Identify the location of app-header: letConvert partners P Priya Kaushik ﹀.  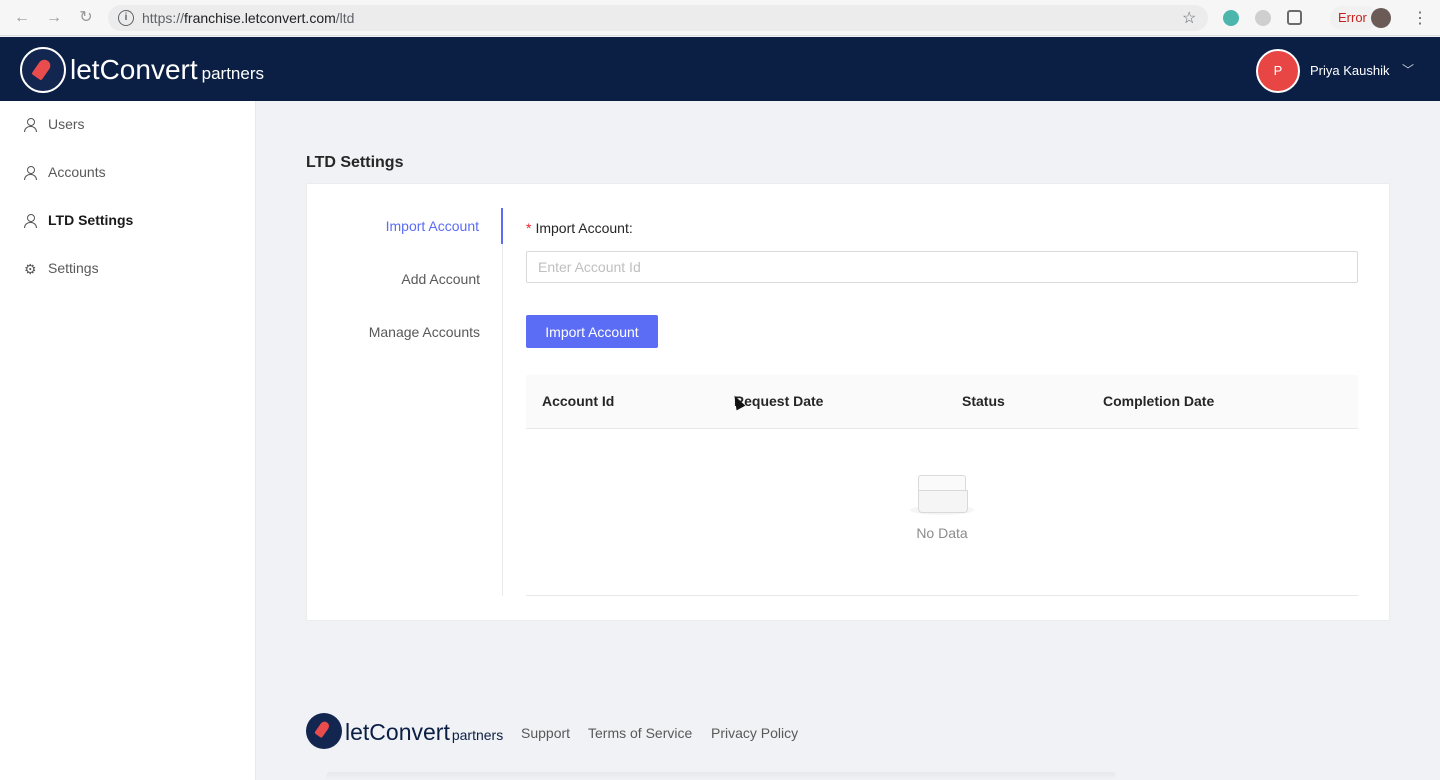
(720, 69).